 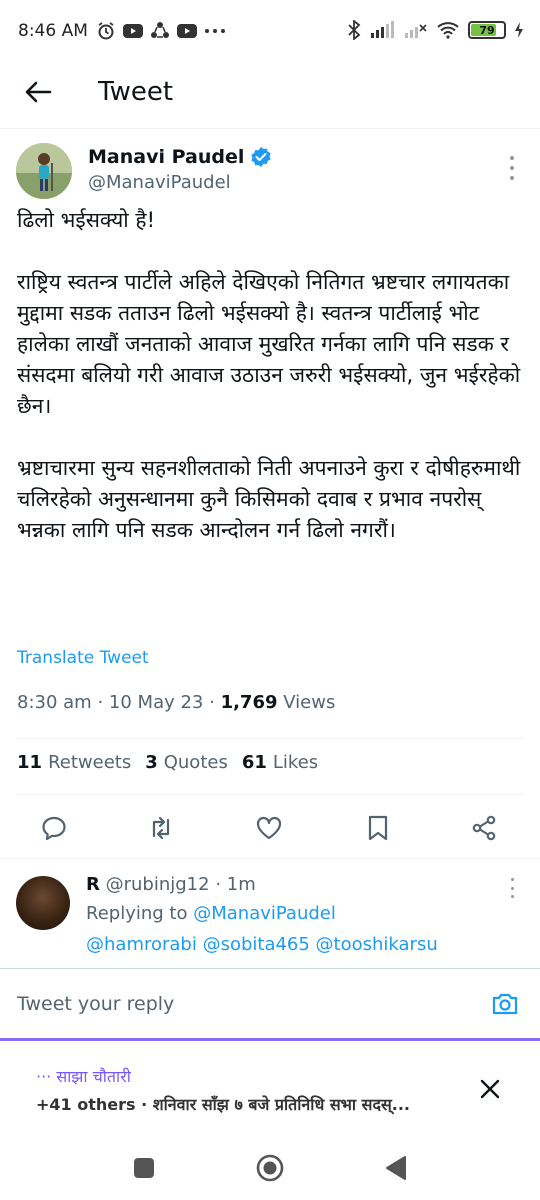 What do you see at coordinates (484, 828) in the screenshot?
I see `share-icon` at bounding box center [484, 828].